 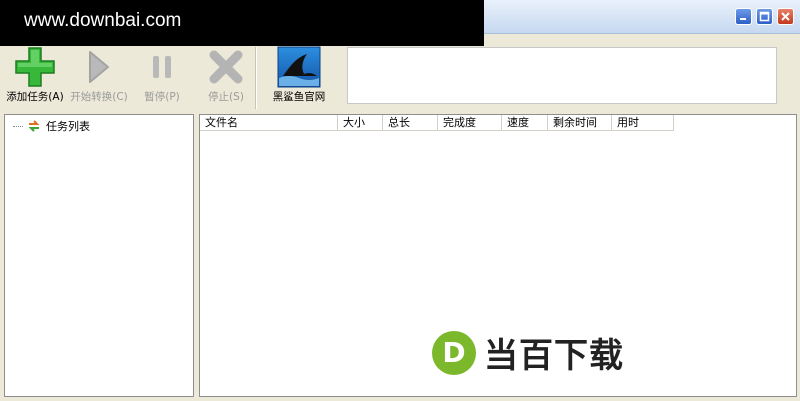 I want to click on column-header-size: 大小, so click(x=360, y=123).